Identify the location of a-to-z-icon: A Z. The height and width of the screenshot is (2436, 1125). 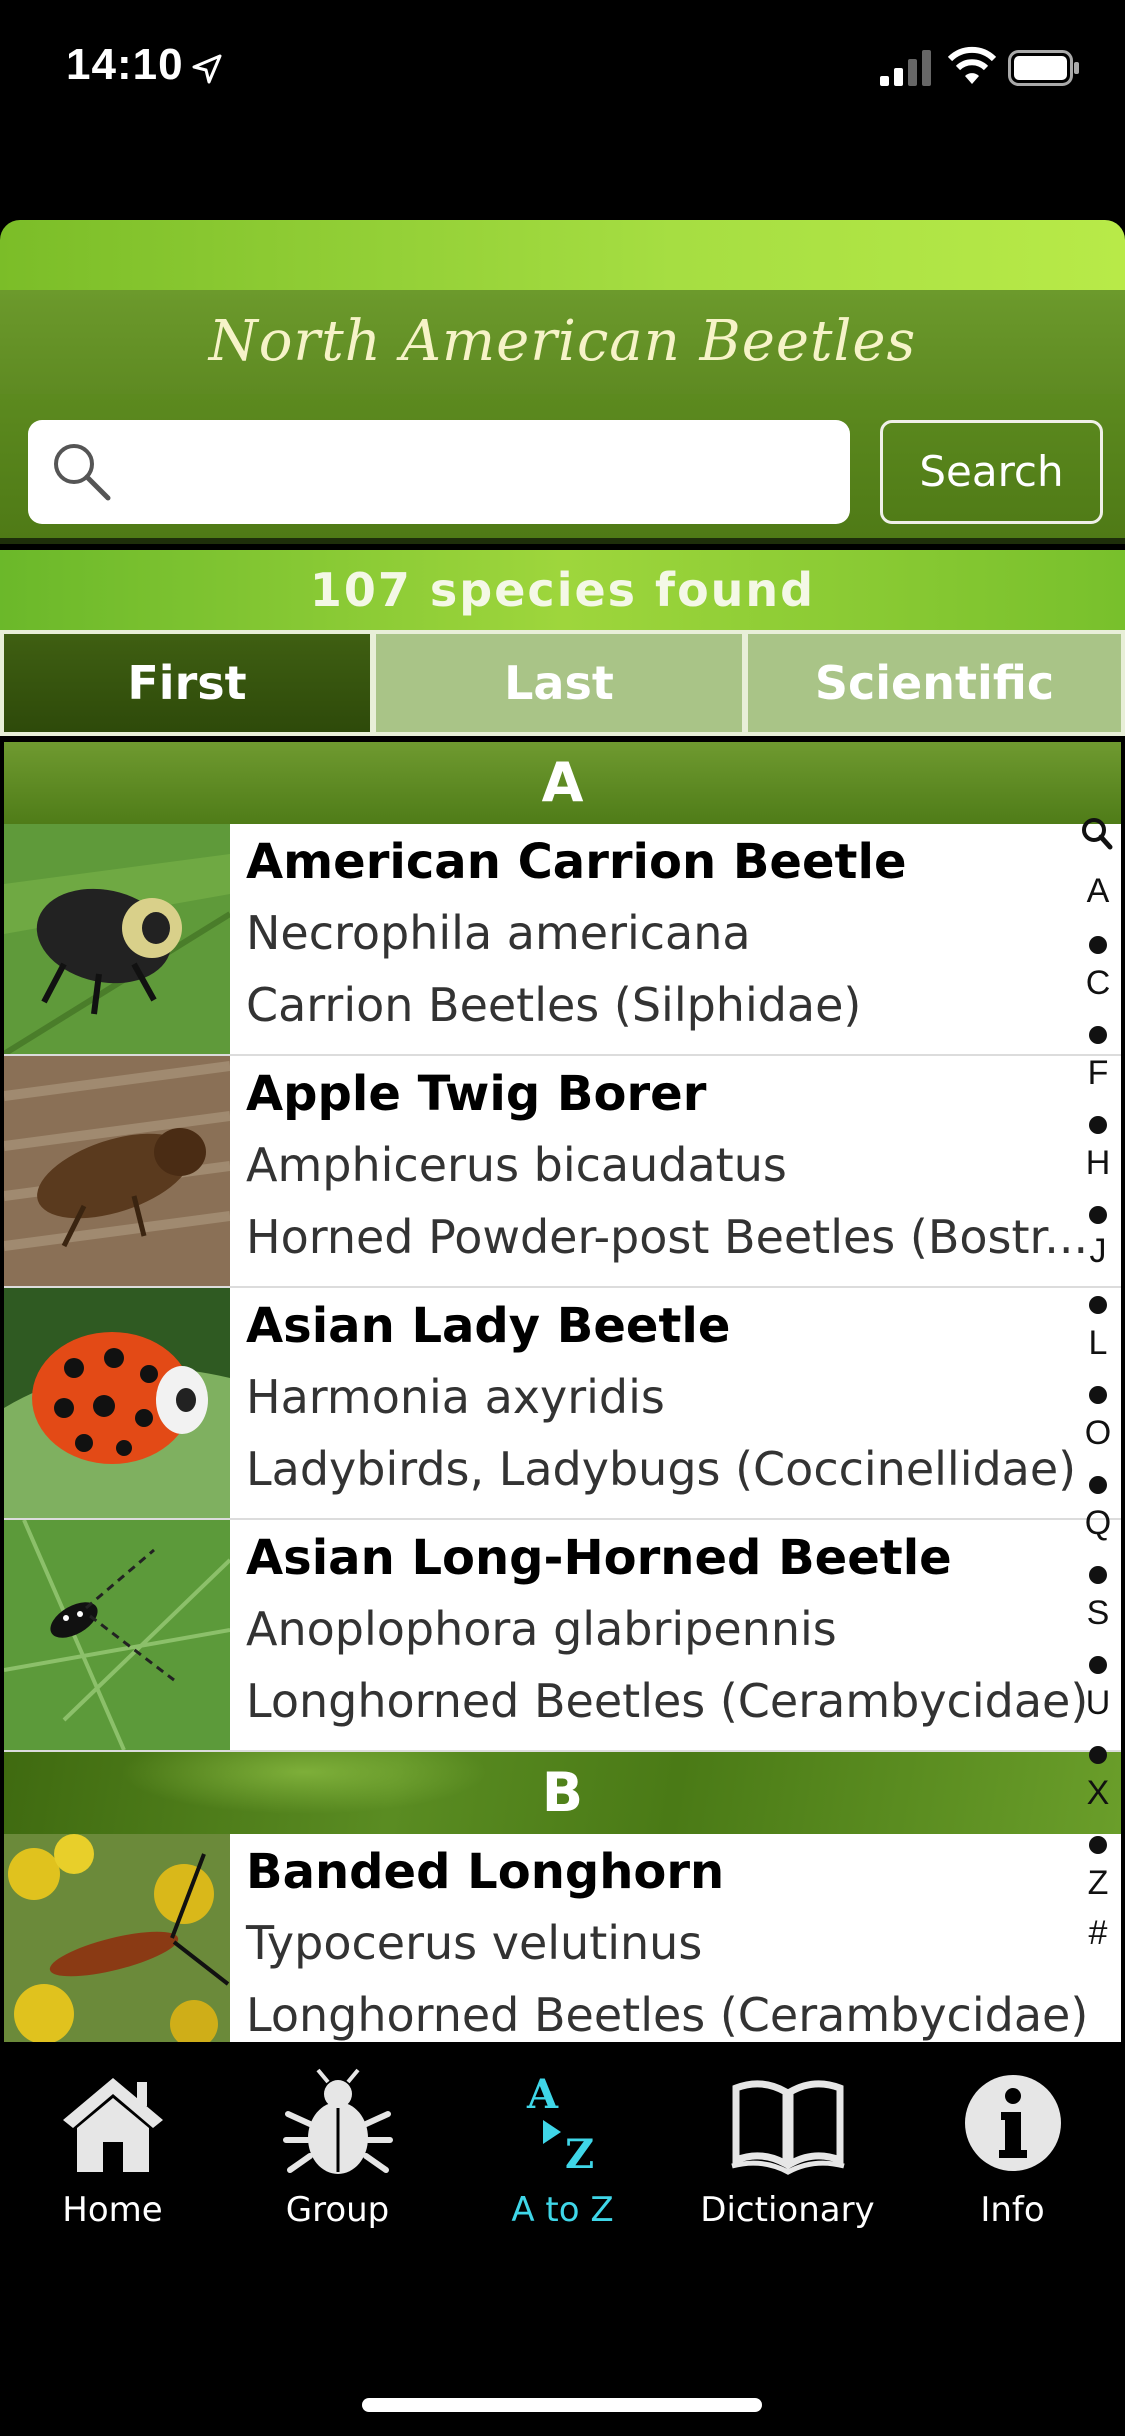
(560, 2124).